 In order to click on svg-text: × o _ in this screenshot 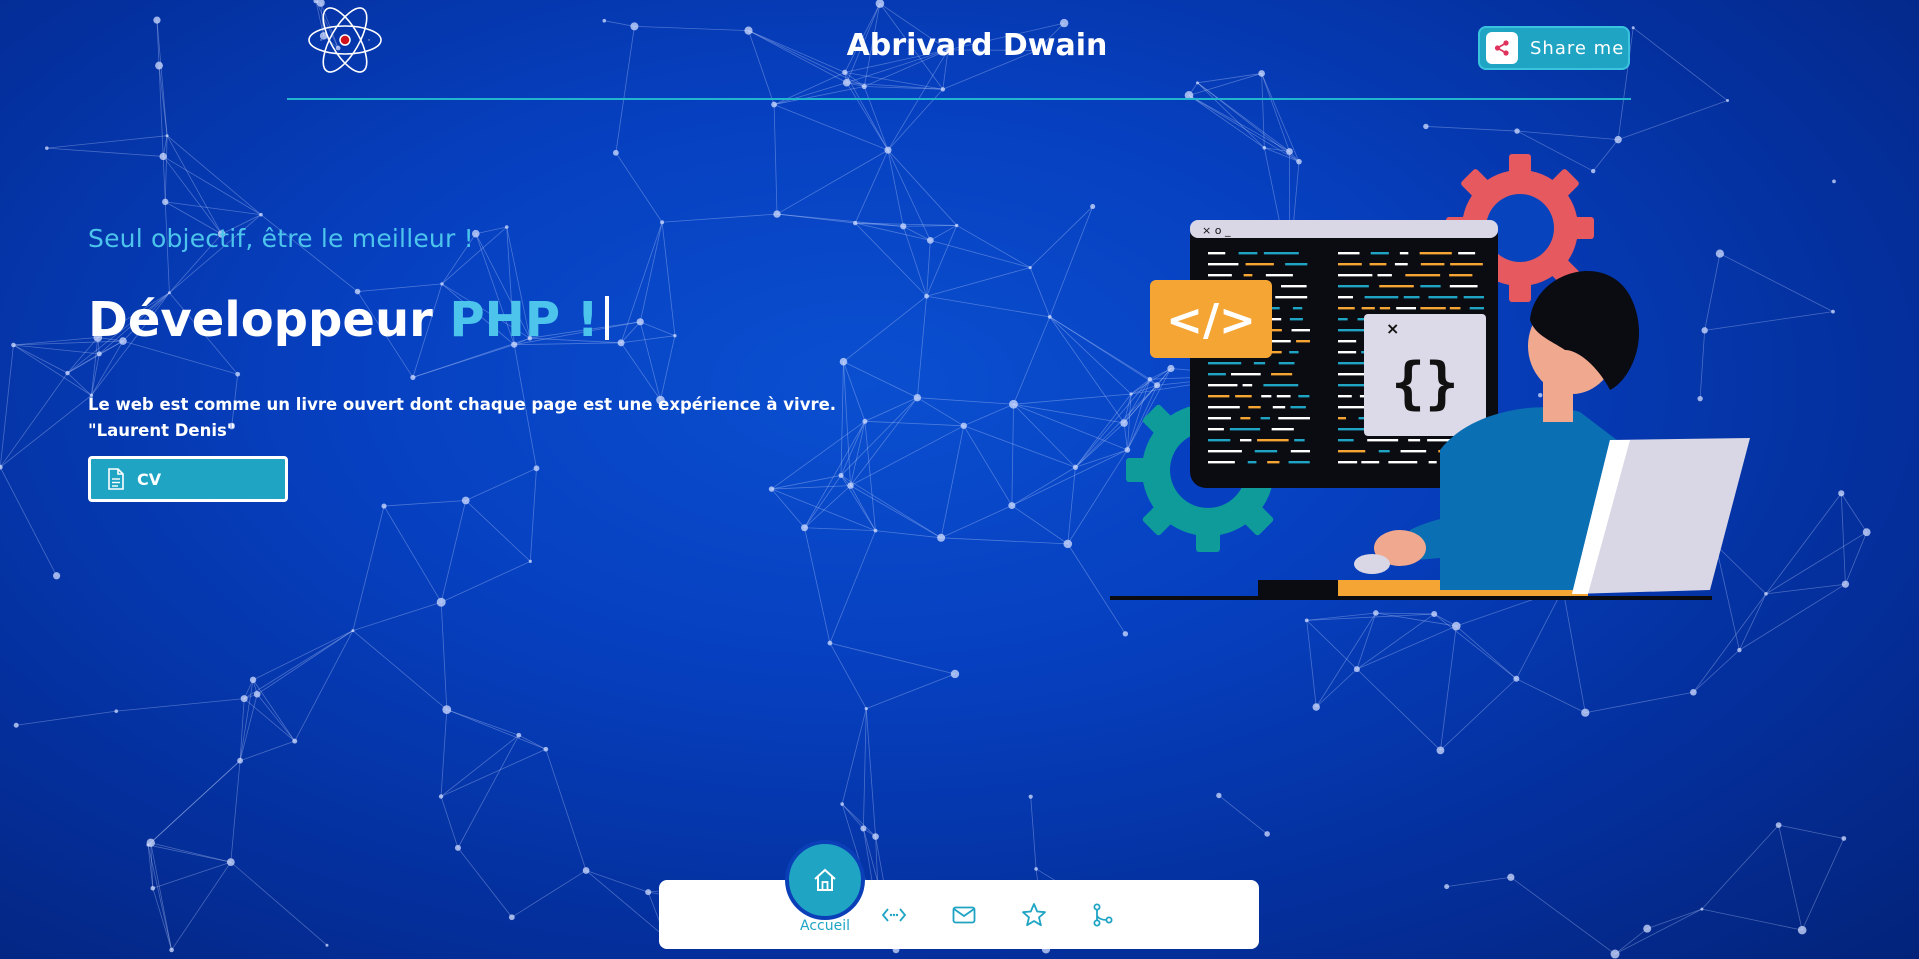, I will do `click(1216, 230)`.